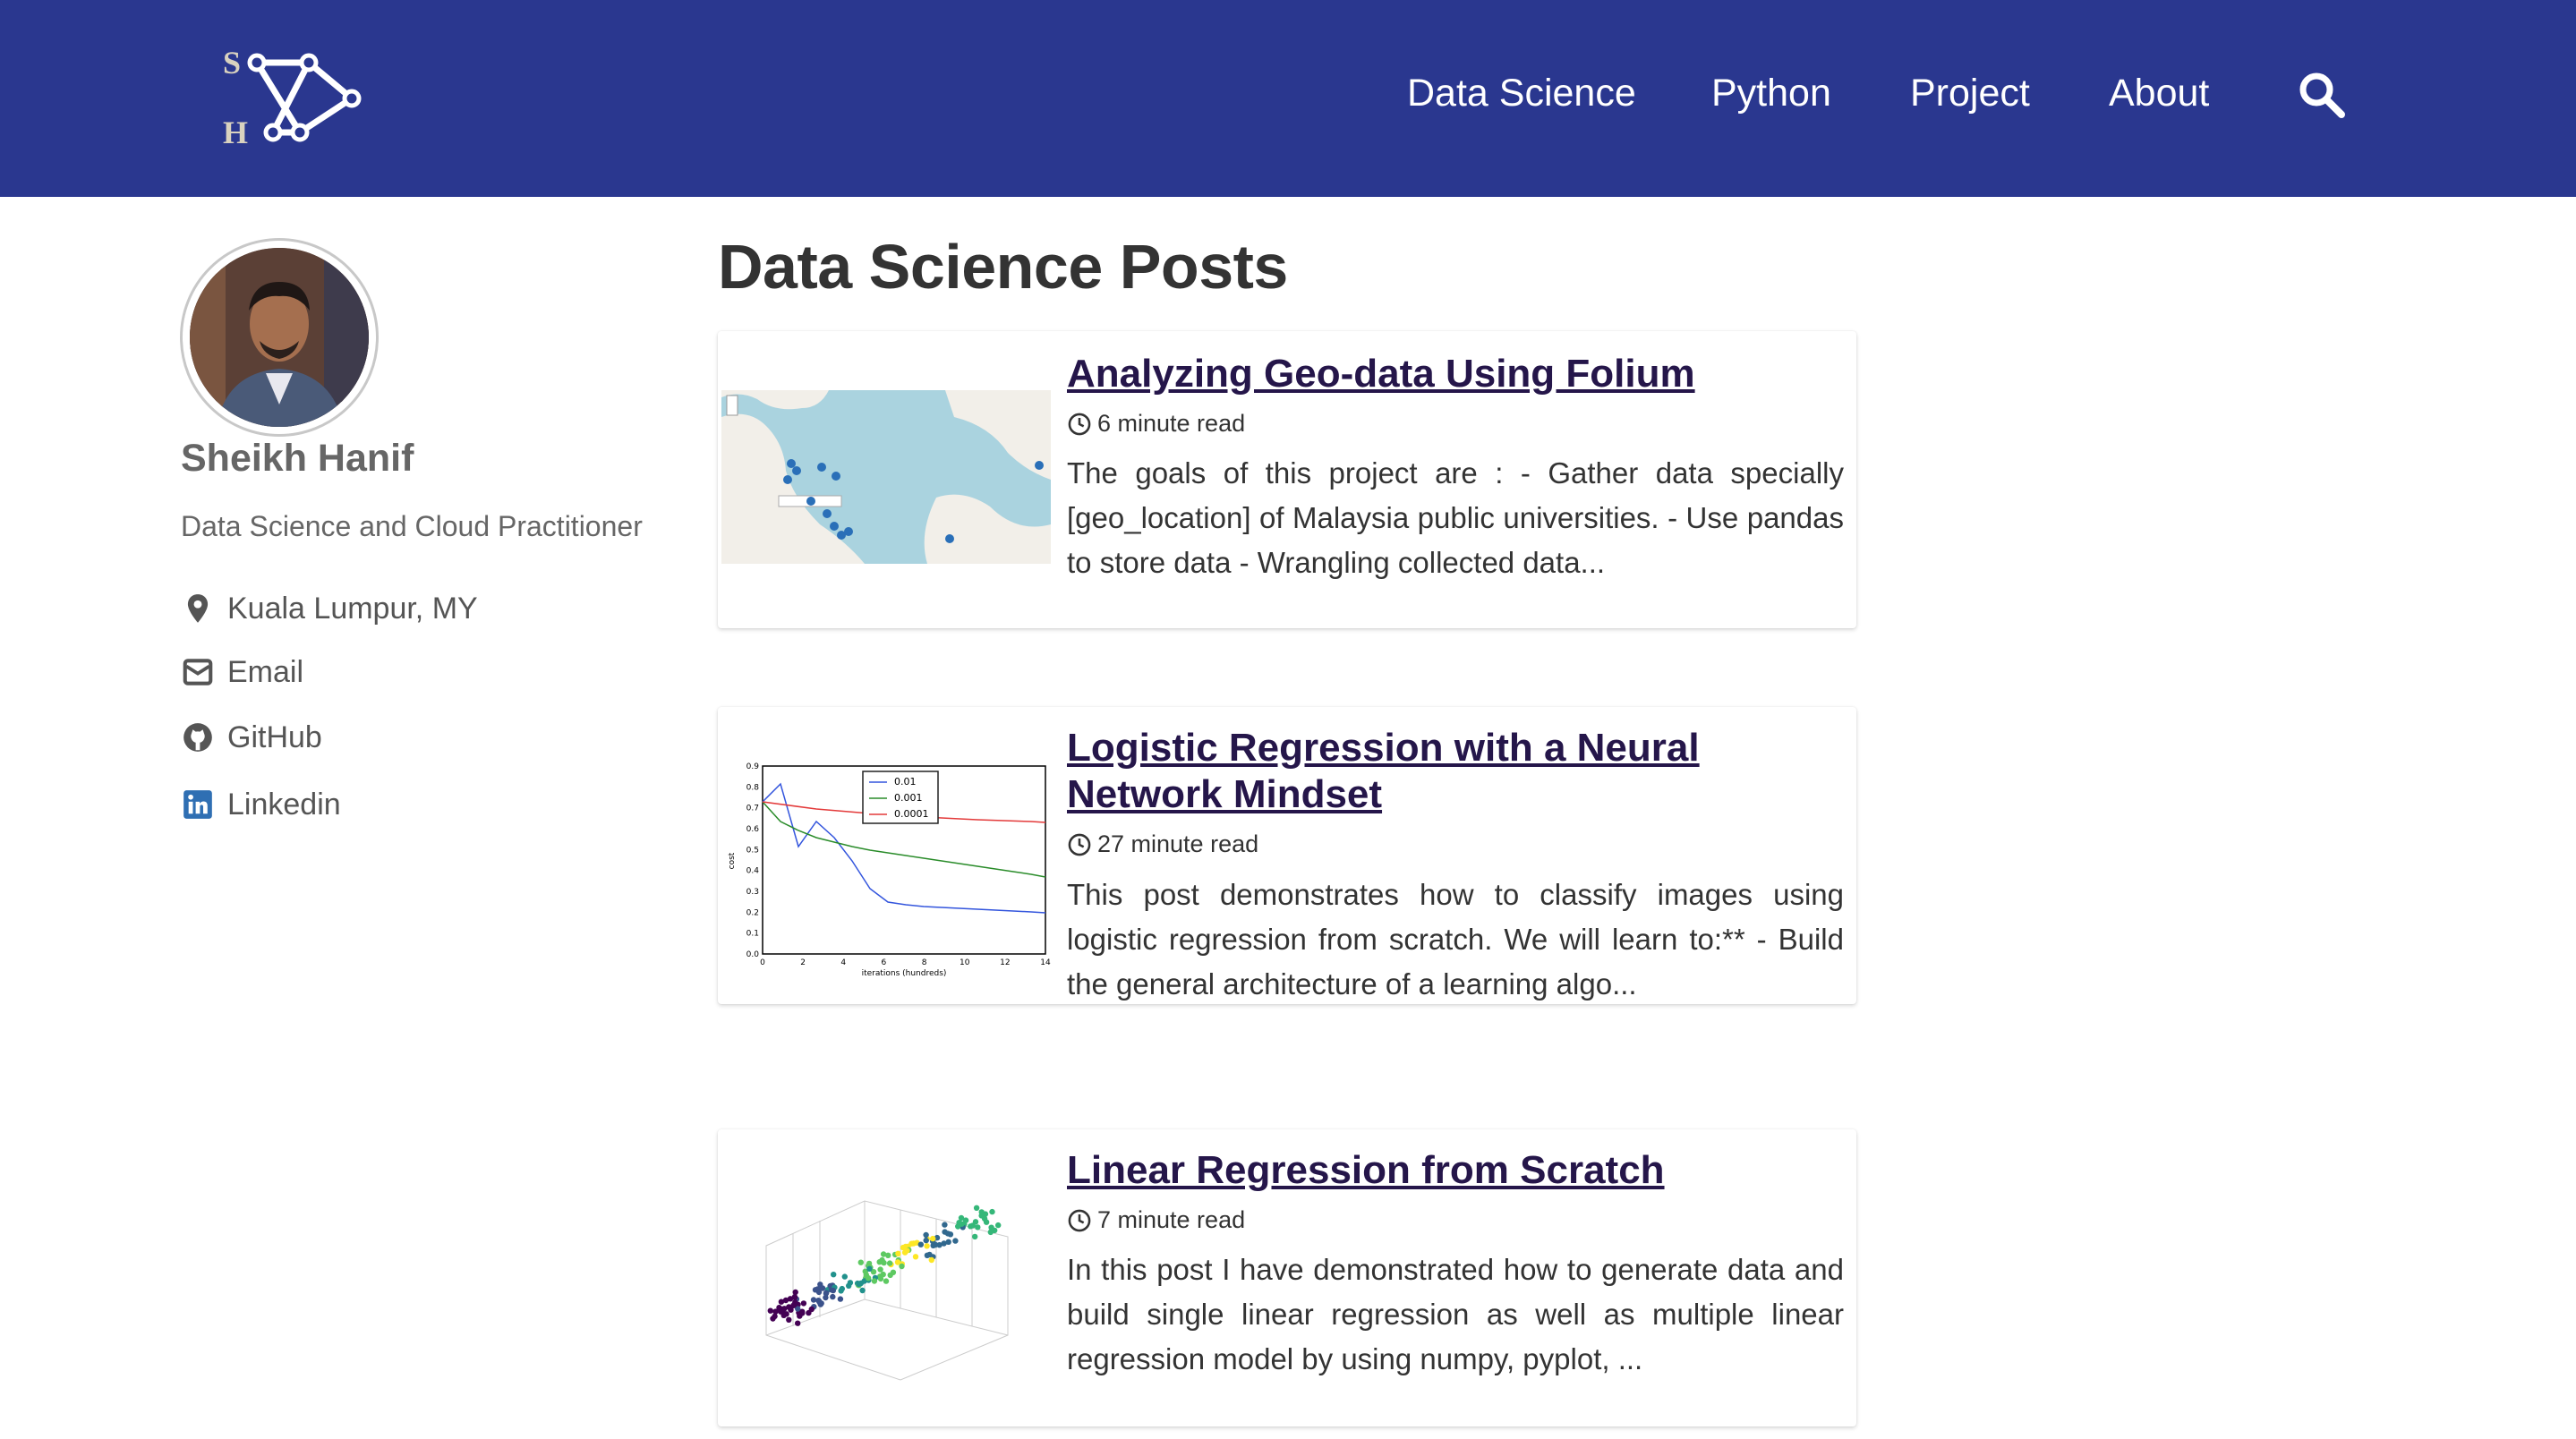  What do you see at coordinates (752, 809) in the screenshot?
I see `y-tick-label: 0.7` at bounding box center [752, 809].